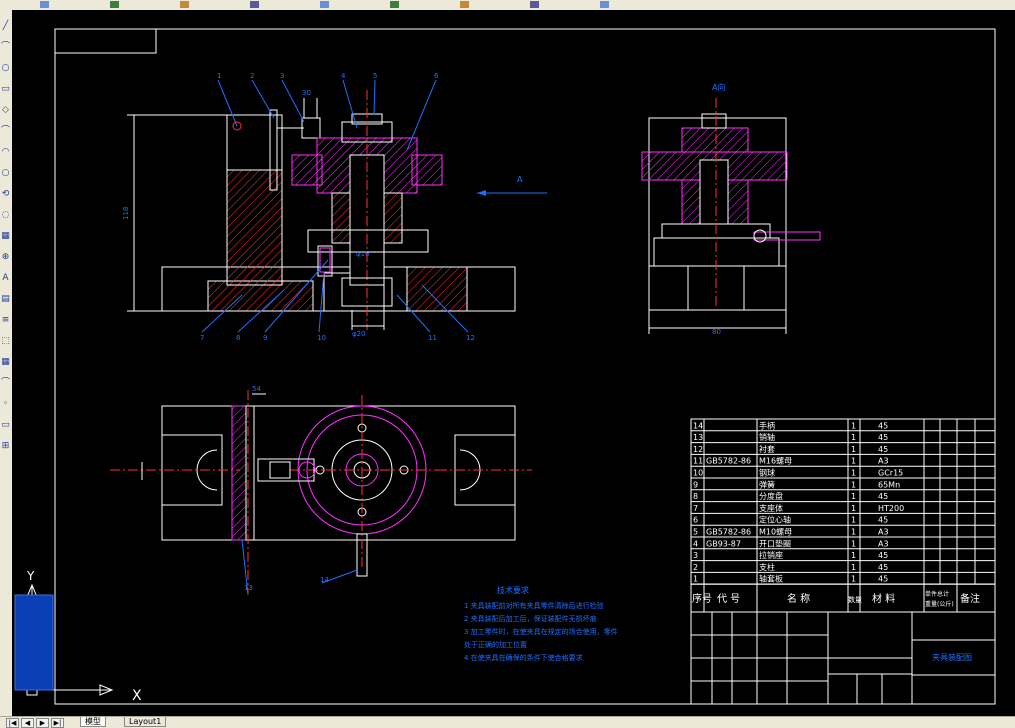 The width and height of the screenshot is (1015, 728). What do you see at coordinates (5, 26) in the screenshot?
I see `draw-tool-icon: ╱` at bounding box center [5, 26].